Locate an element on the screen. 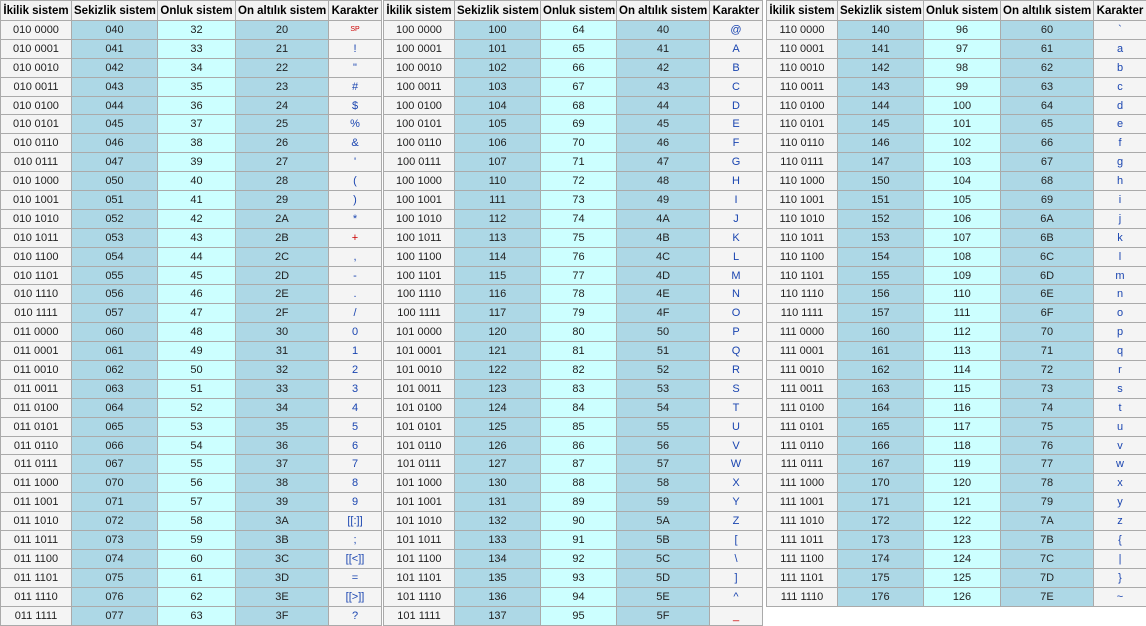 This screenshot has width=1146, height=626. character-cell: [ is located at coordinates (736, 540).